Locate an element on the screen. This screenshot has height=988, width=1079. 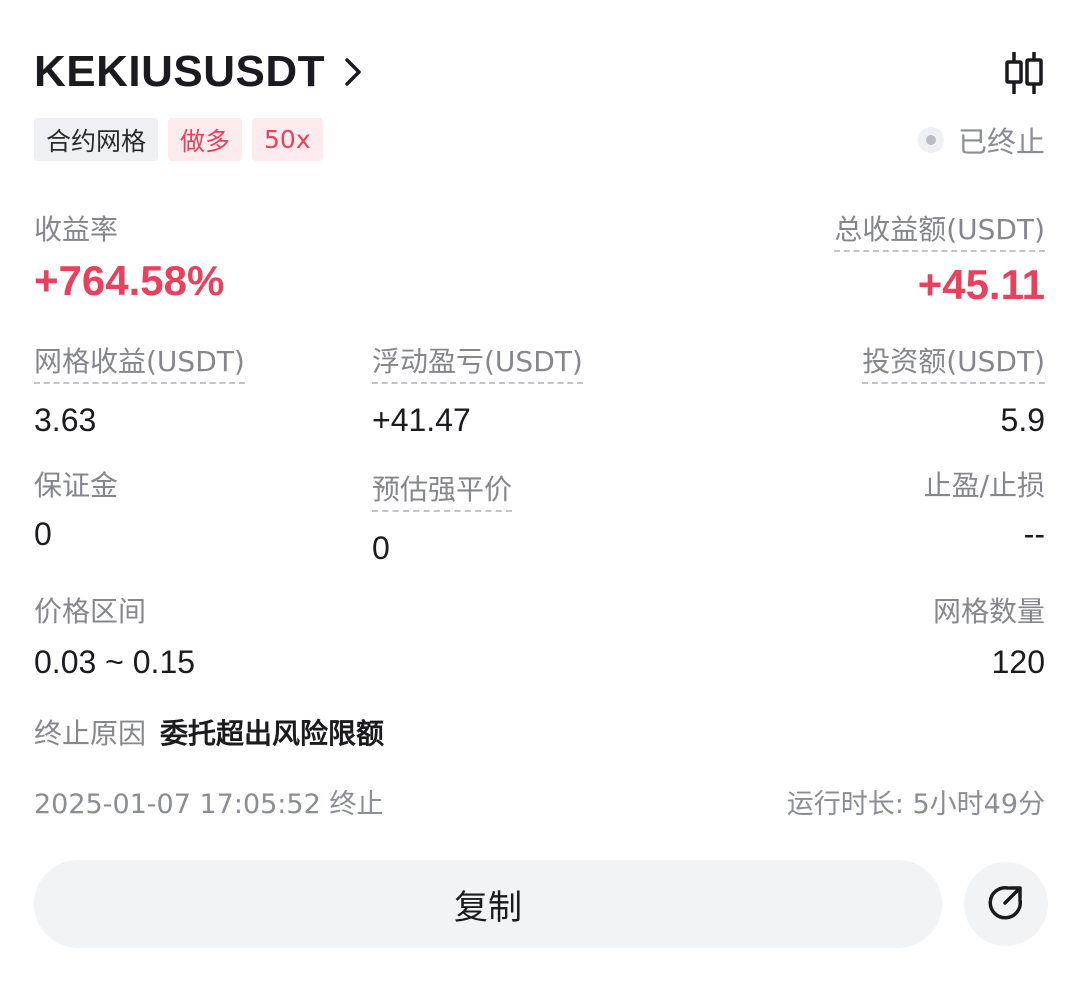
runtime: 运行时长: 5小时49分 is located at coordinates (915, 804).